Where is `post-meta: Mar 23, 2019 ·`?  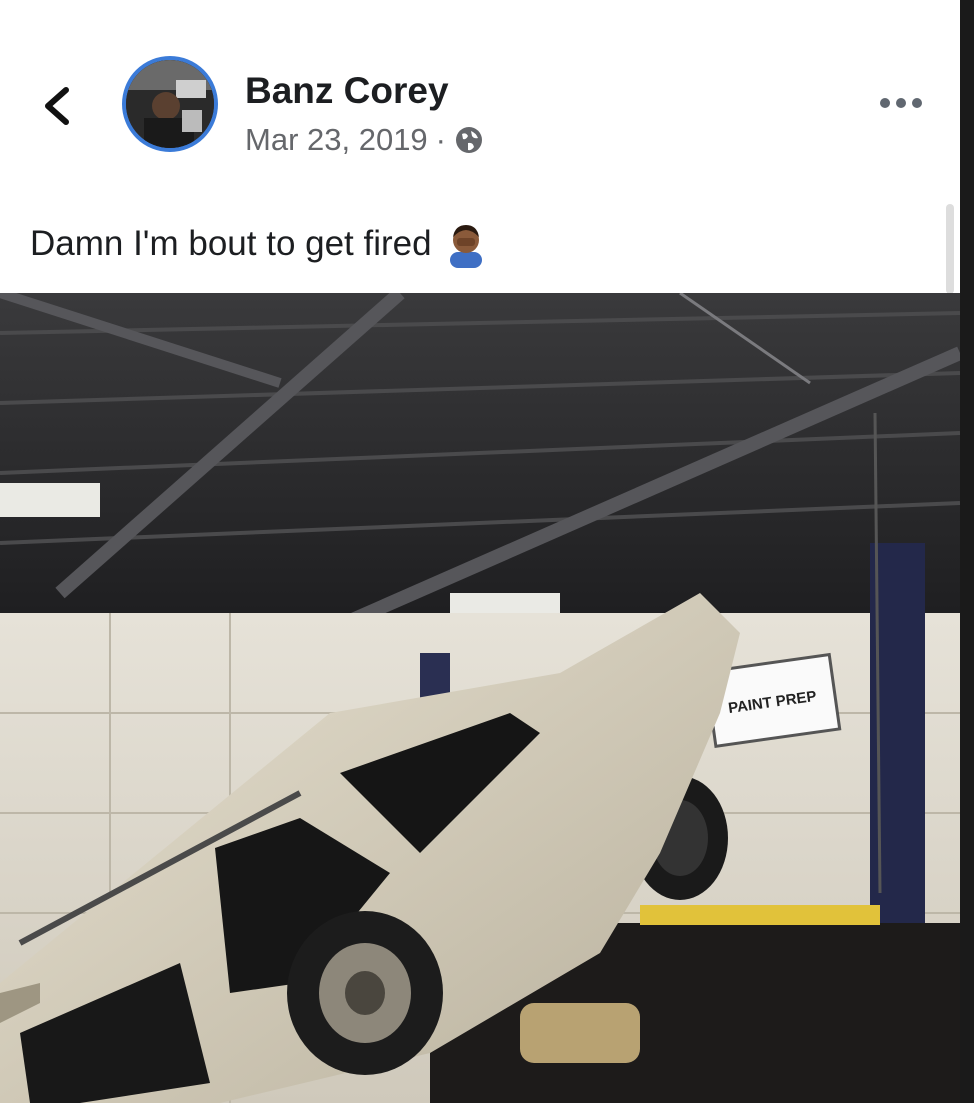
post-meta: Mar 23, 2019 · is located at coordinates (364, 140).